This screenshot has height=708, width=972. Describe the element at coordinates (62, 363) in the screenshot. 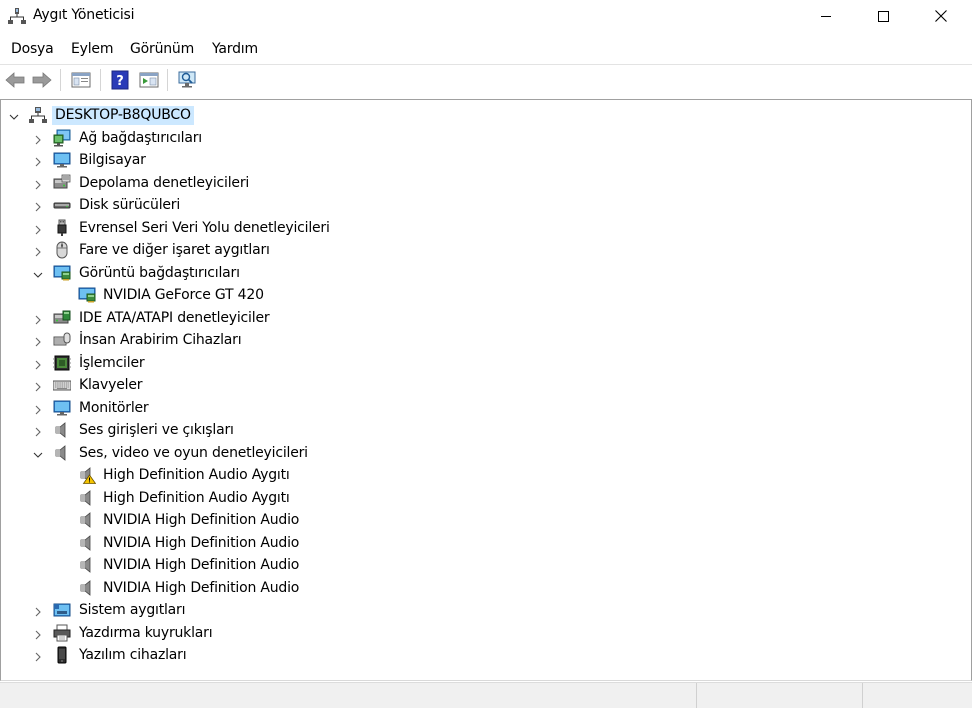

I see `processor-icon` at that location.